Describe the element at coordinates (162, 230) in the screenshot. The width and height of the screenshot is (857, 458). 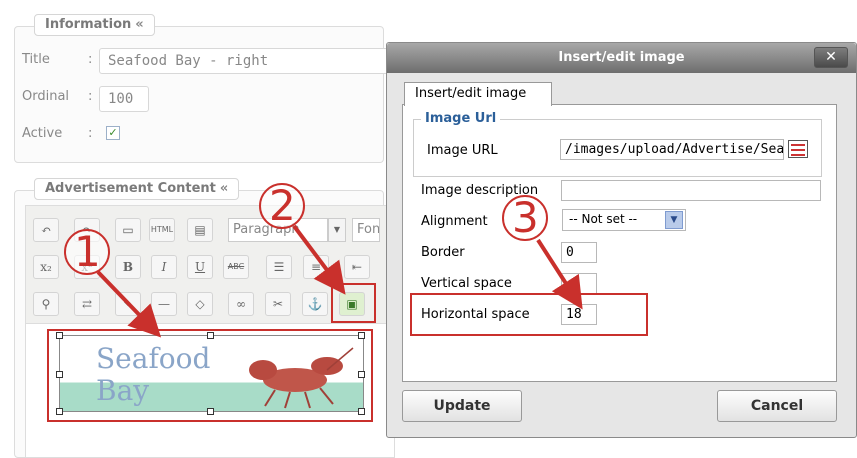
I see `html-source-button: HTML` at that location.